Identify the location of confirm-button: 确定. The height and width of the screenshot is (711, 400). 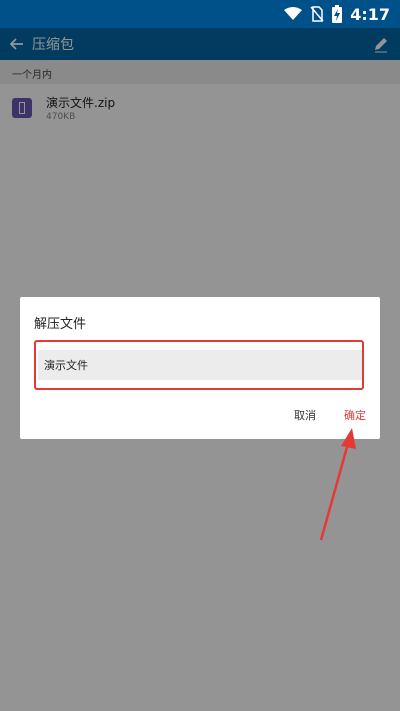
(355, 415).